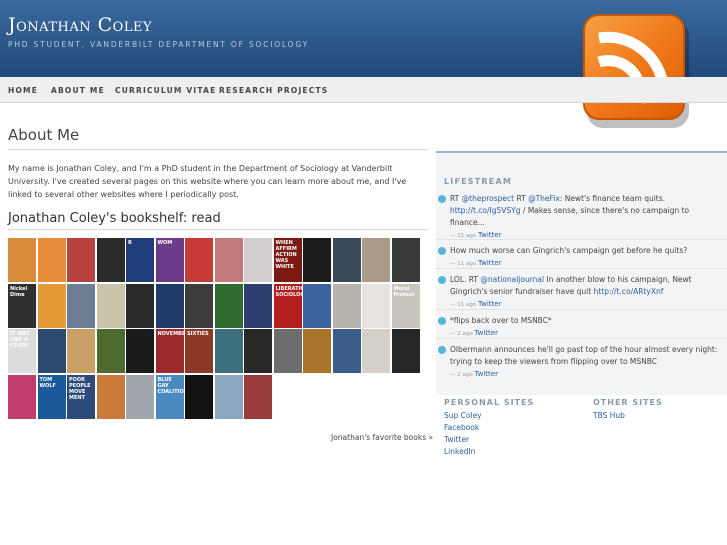 The height and width of the screenshot is (545, 727). I want to click on item-meta: — 2 ago Twitter, so click(585, 374).